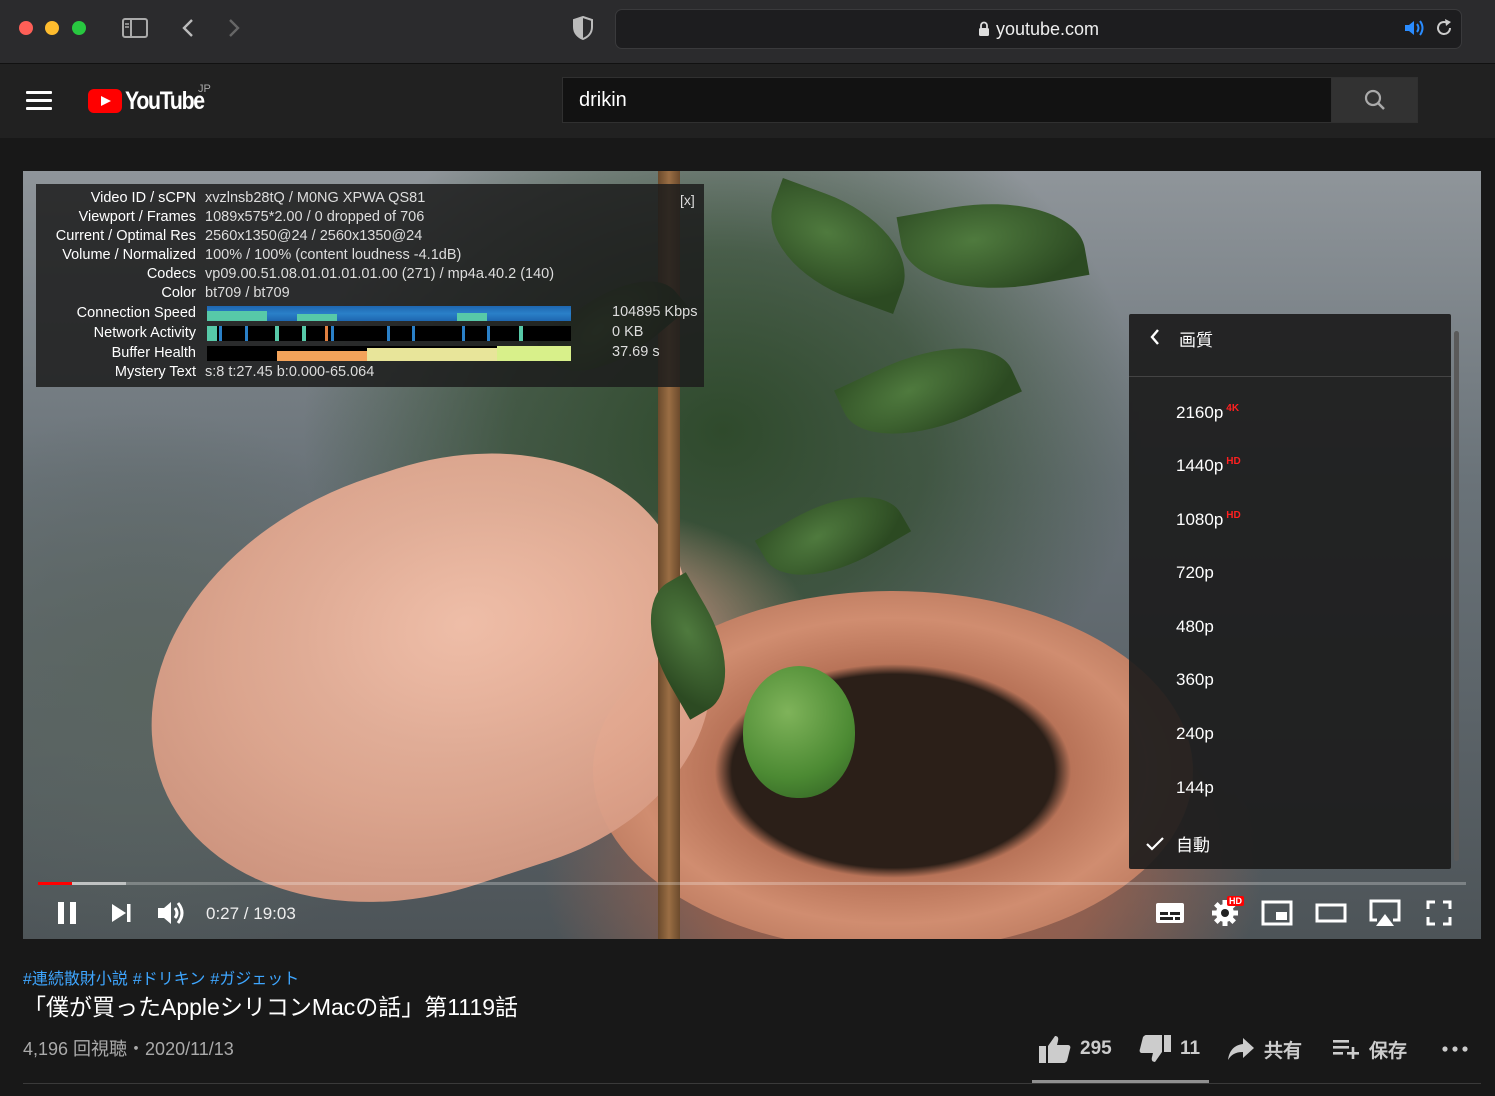 The height and width of the screenshot is (1096, 1495). Describe the element at coordinates (178, 293) in the screenshot. I see `stat-label: Color` at that location.